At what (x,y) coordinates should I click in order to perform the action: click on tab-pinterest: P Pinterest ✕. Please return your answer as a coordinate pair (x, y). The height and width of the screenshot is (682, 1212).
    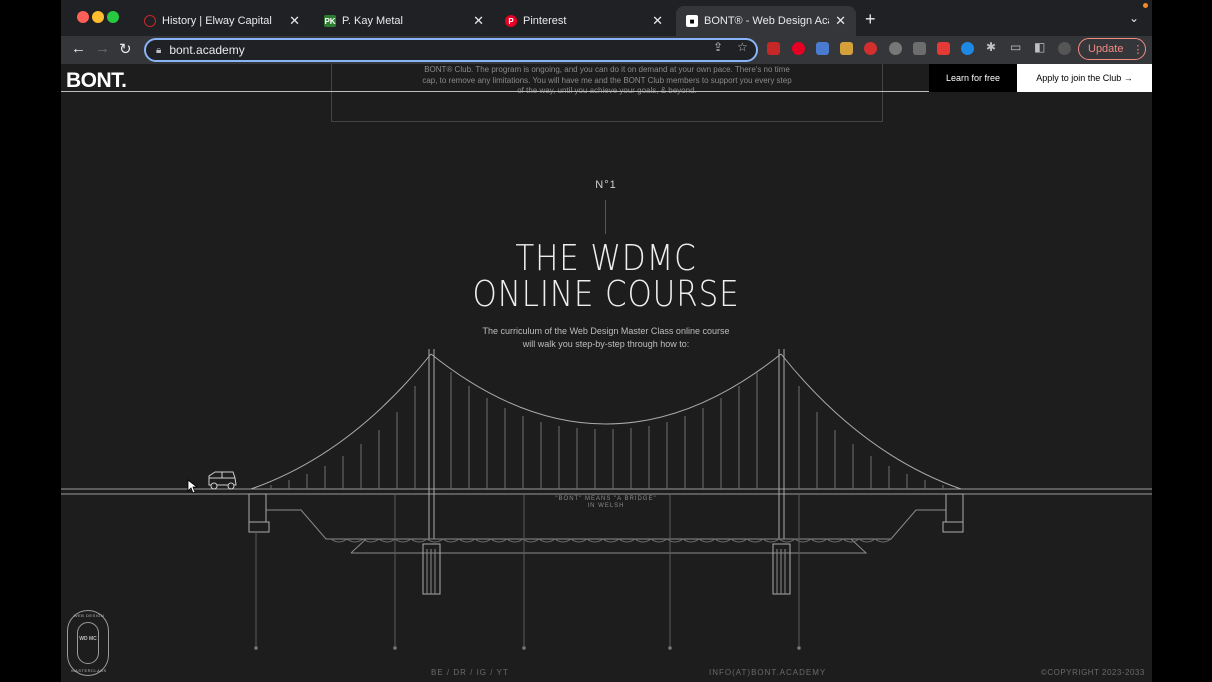
    Looking at the image, I should click on (584, 21).